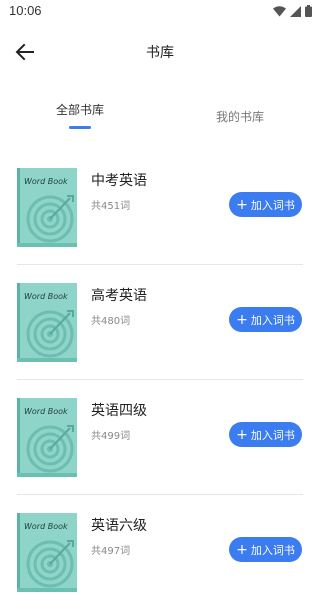 The height and width of the screenshot is (610, 320). I want to click on page-title: 书库, so click(160, 53).